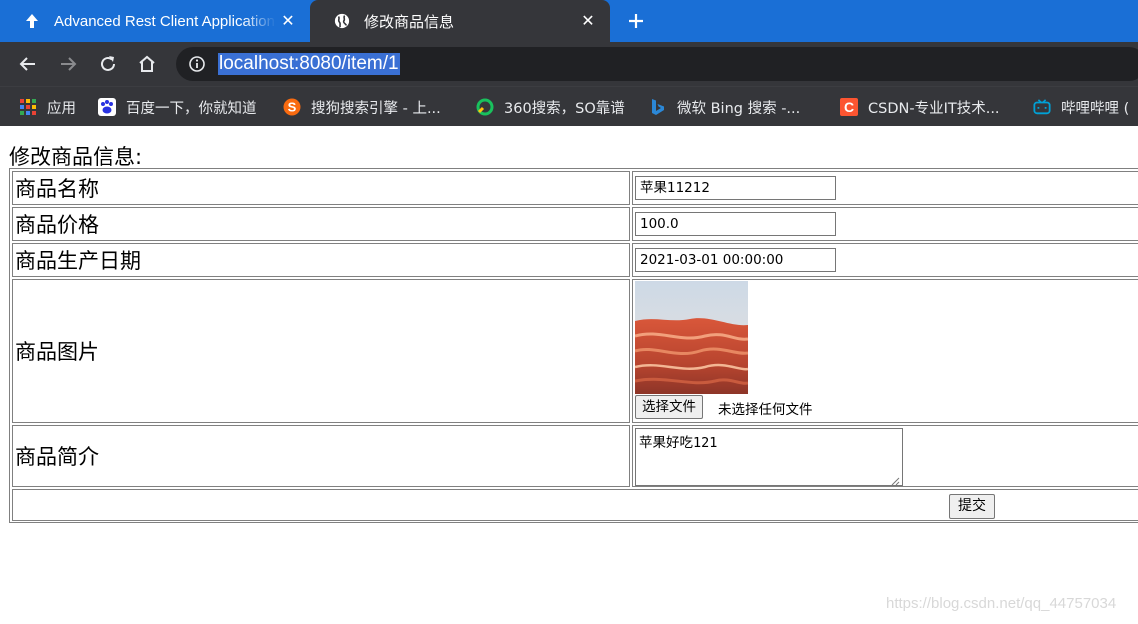 The width and height of the screenshot is (1138, 624). What do you see at coordinates (636, 21) in the screenshot?
I see `new-tab-button` at bounding box center [636, 21].